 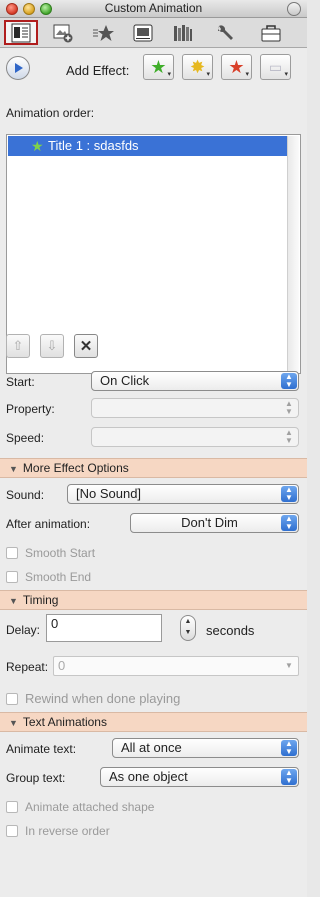 What do you see at coordinates (294, 9) in the screenshot?
I see `toolbar-toggle-button` at bounding box center [294, 9].